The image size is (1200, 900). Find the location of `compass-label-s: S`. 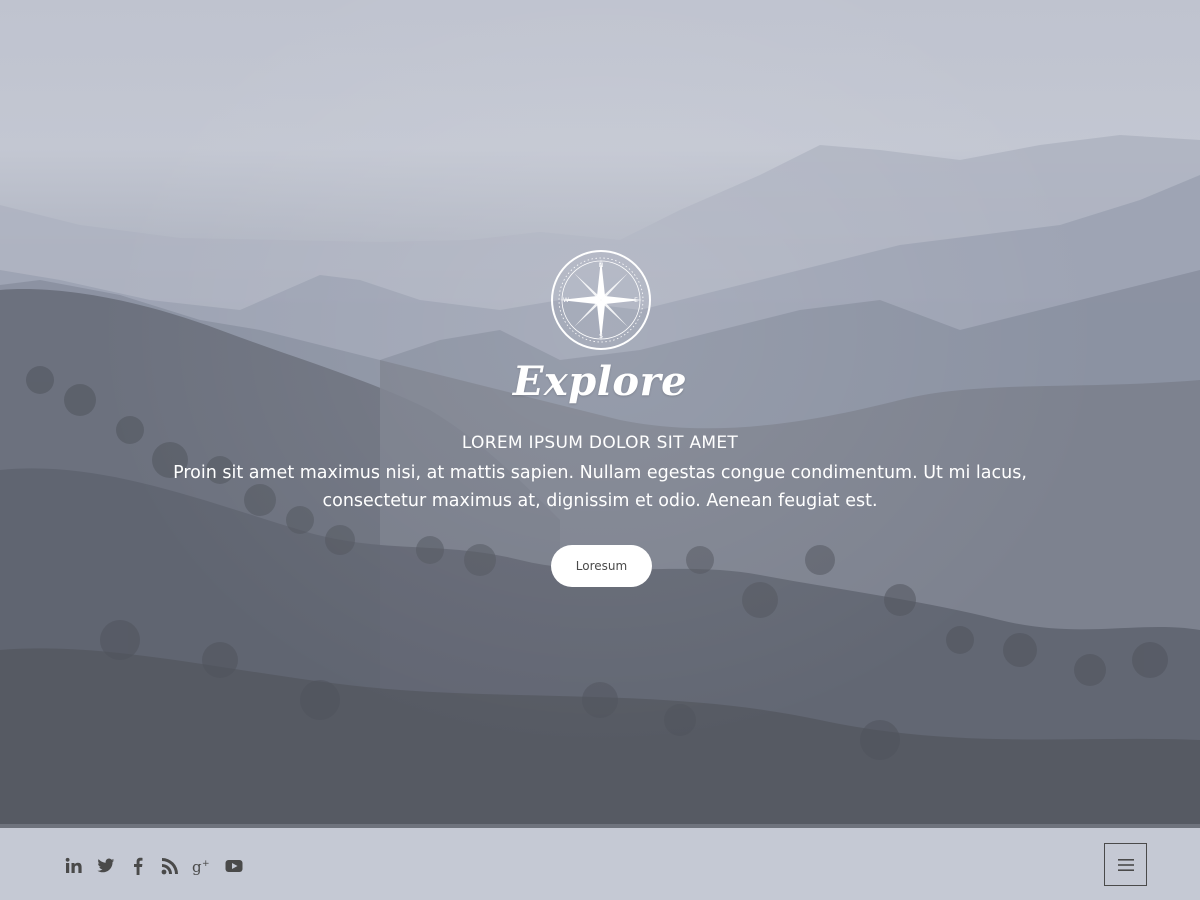

compass-label-s: S is located at coordinates (601, 336).